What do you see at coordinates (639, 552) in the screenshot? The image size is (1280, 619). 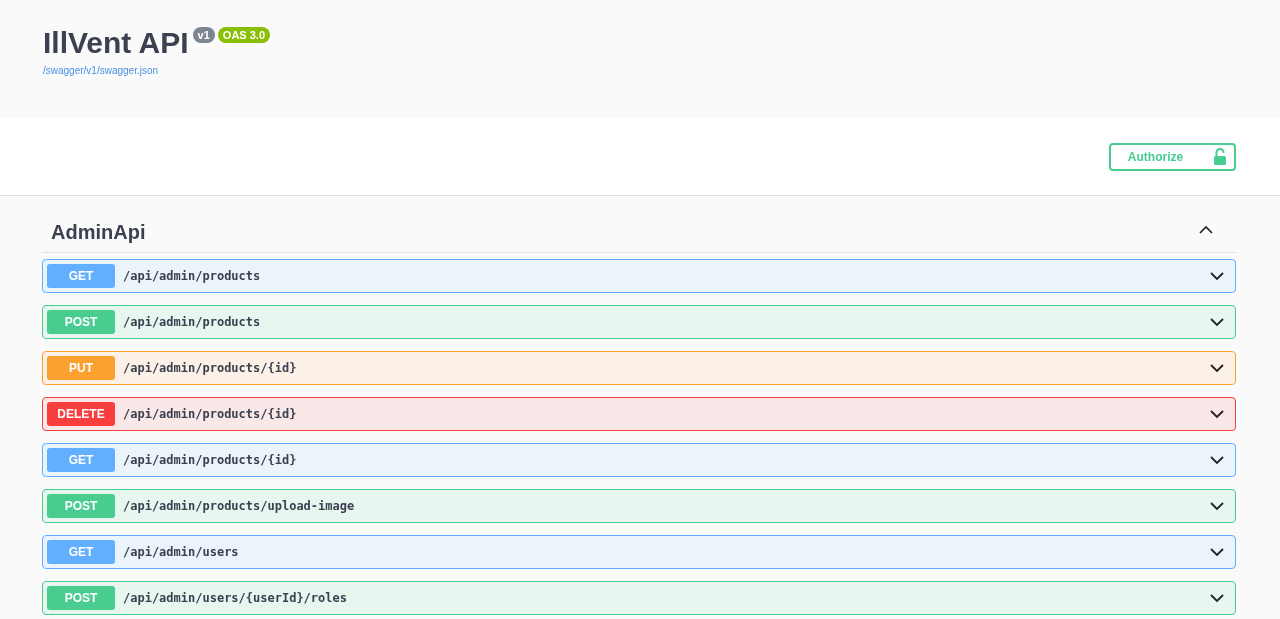 I see `operation-row: GET /api/admin/users` at bounding box center [639, 552].